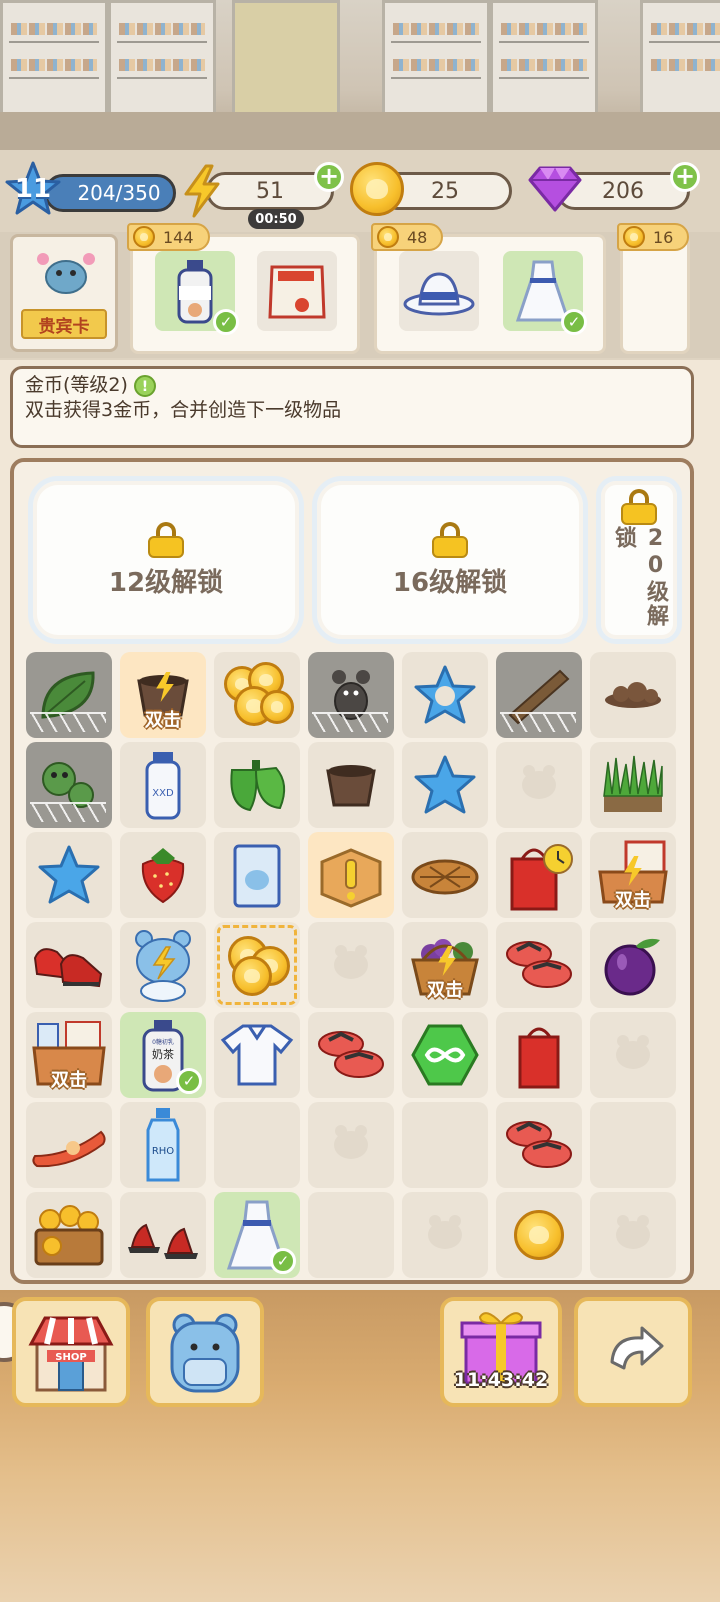  What do you see at coordinates (539, 875) in the screenshot?
I see `board-cell-shopping-bag` at bounding box center [539, 875].